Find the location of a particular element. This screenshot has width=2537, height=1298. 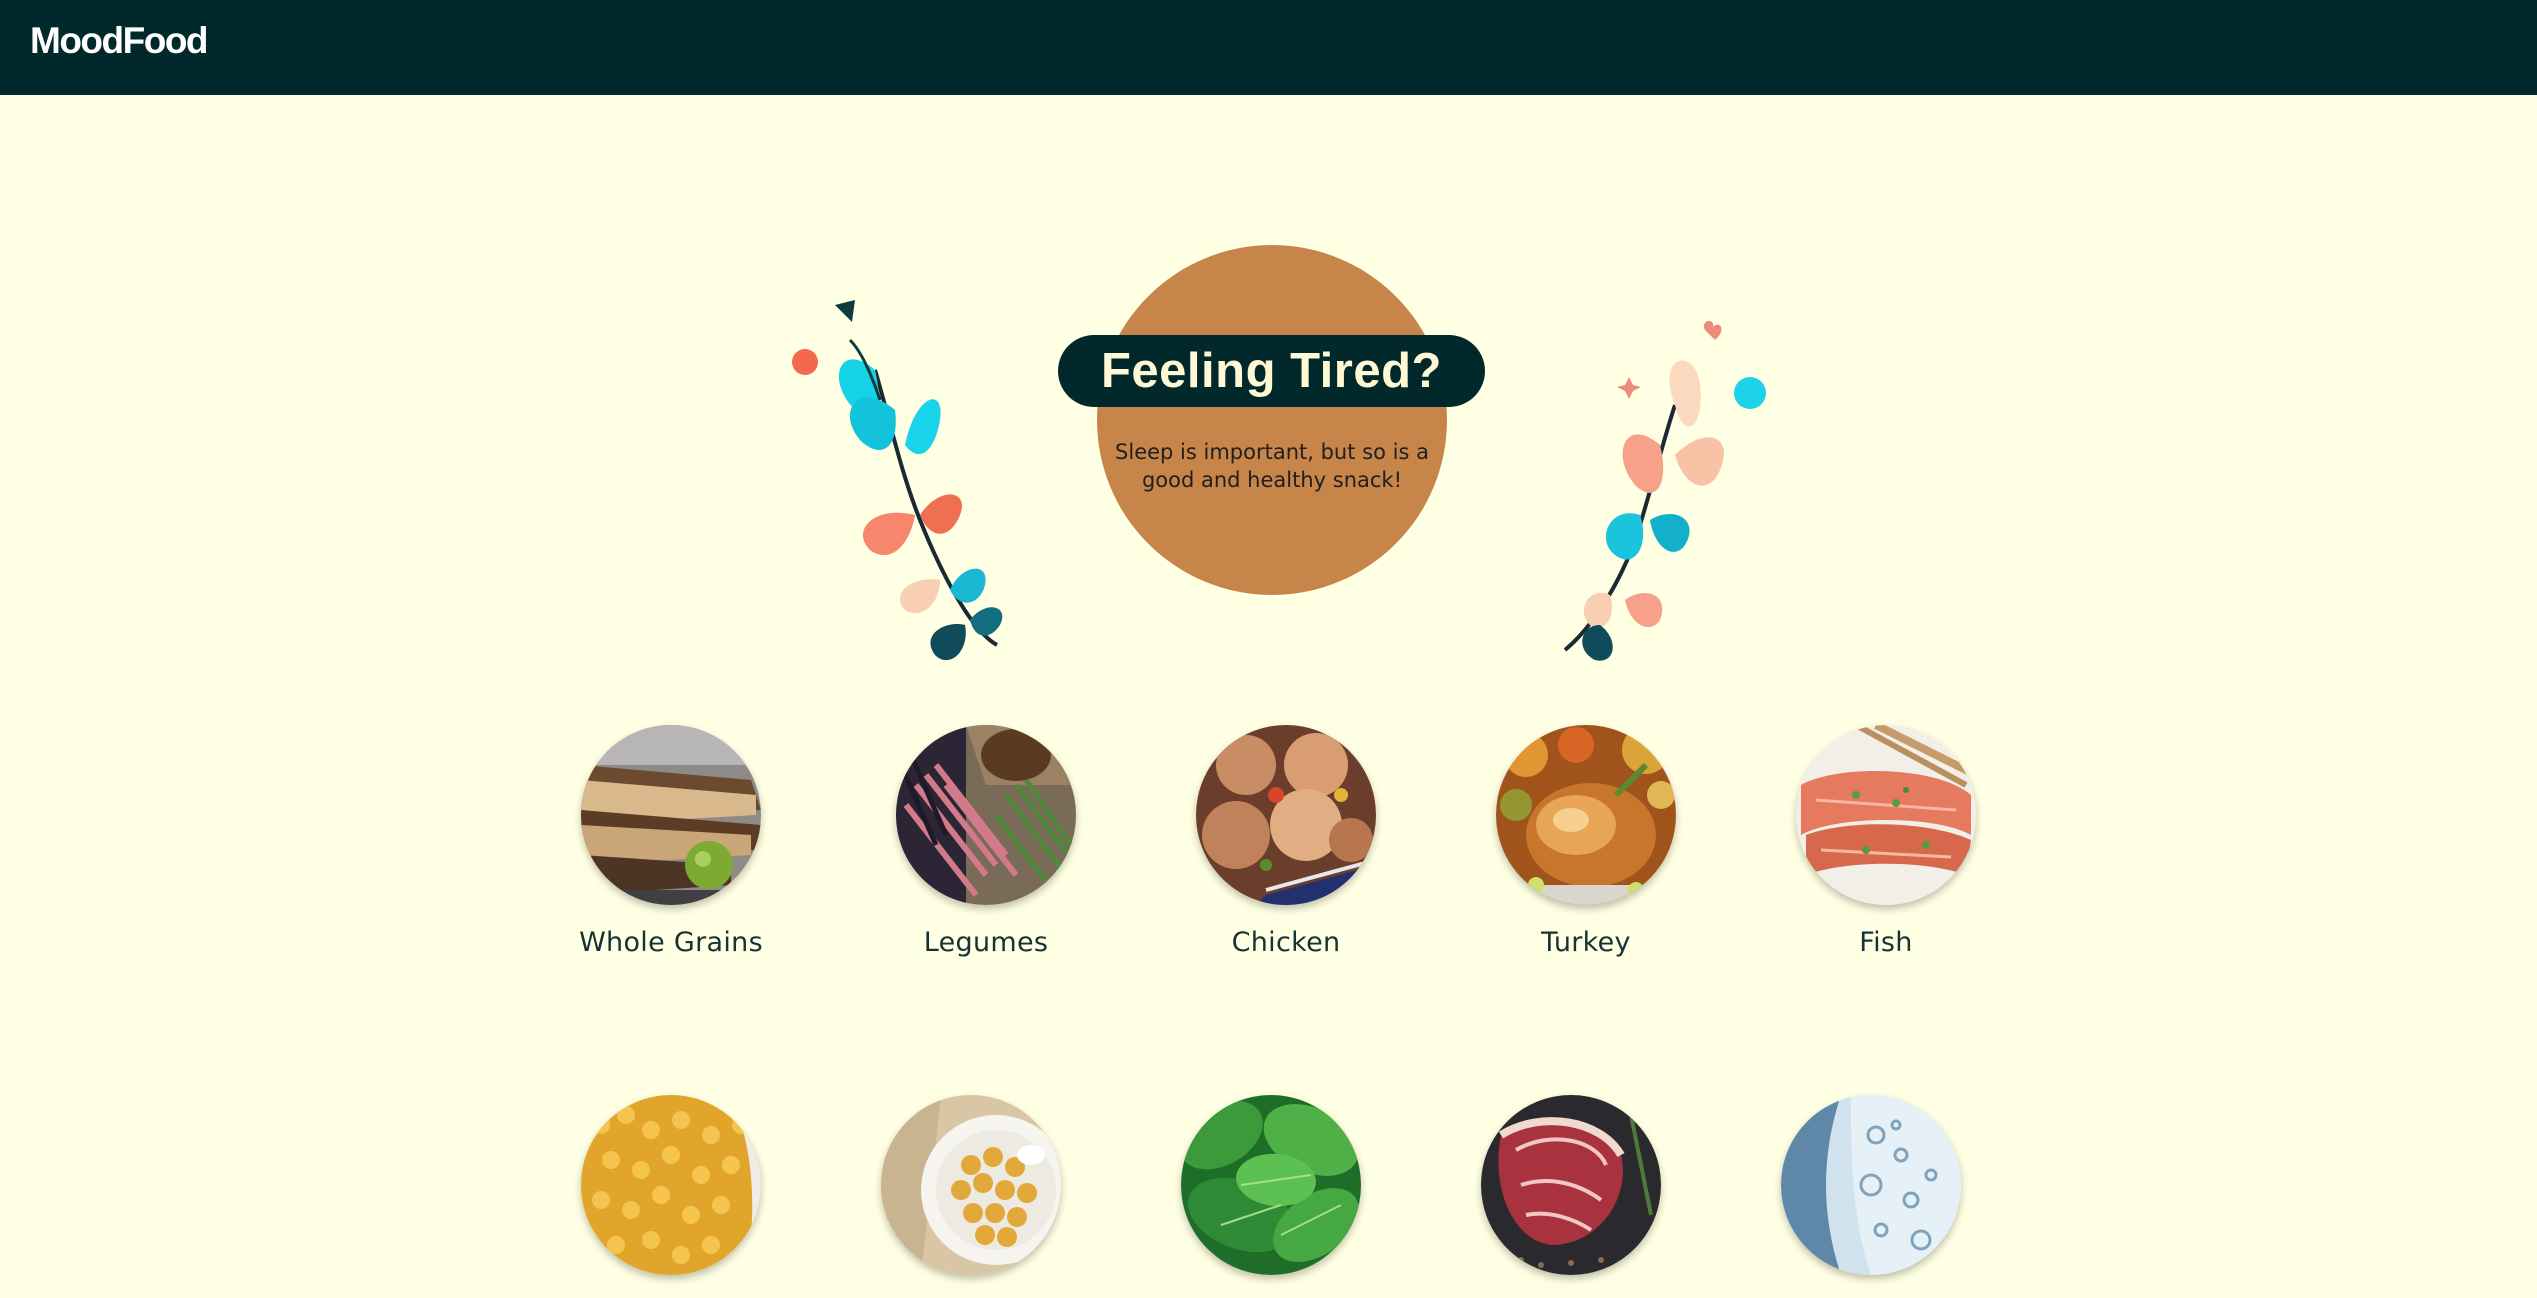

brand-logo: MoodFood is located at coordinates (119, 41).